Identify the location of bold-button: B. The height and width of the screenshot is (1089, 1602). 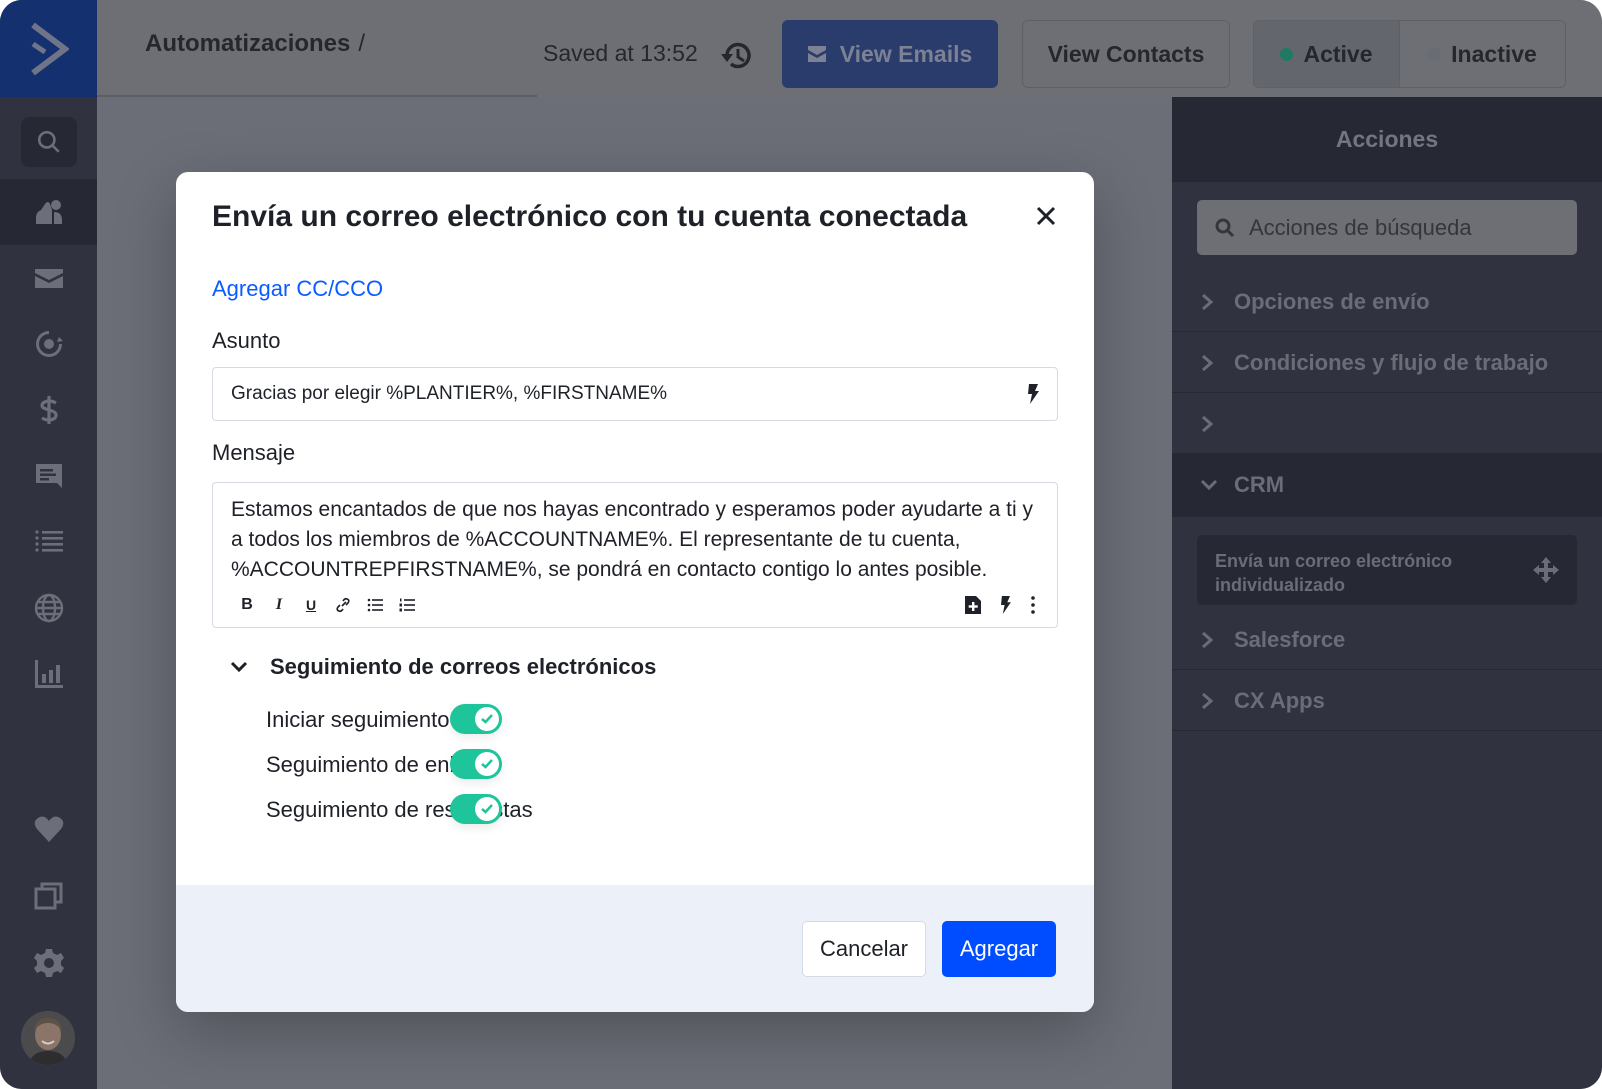
(247, 605).